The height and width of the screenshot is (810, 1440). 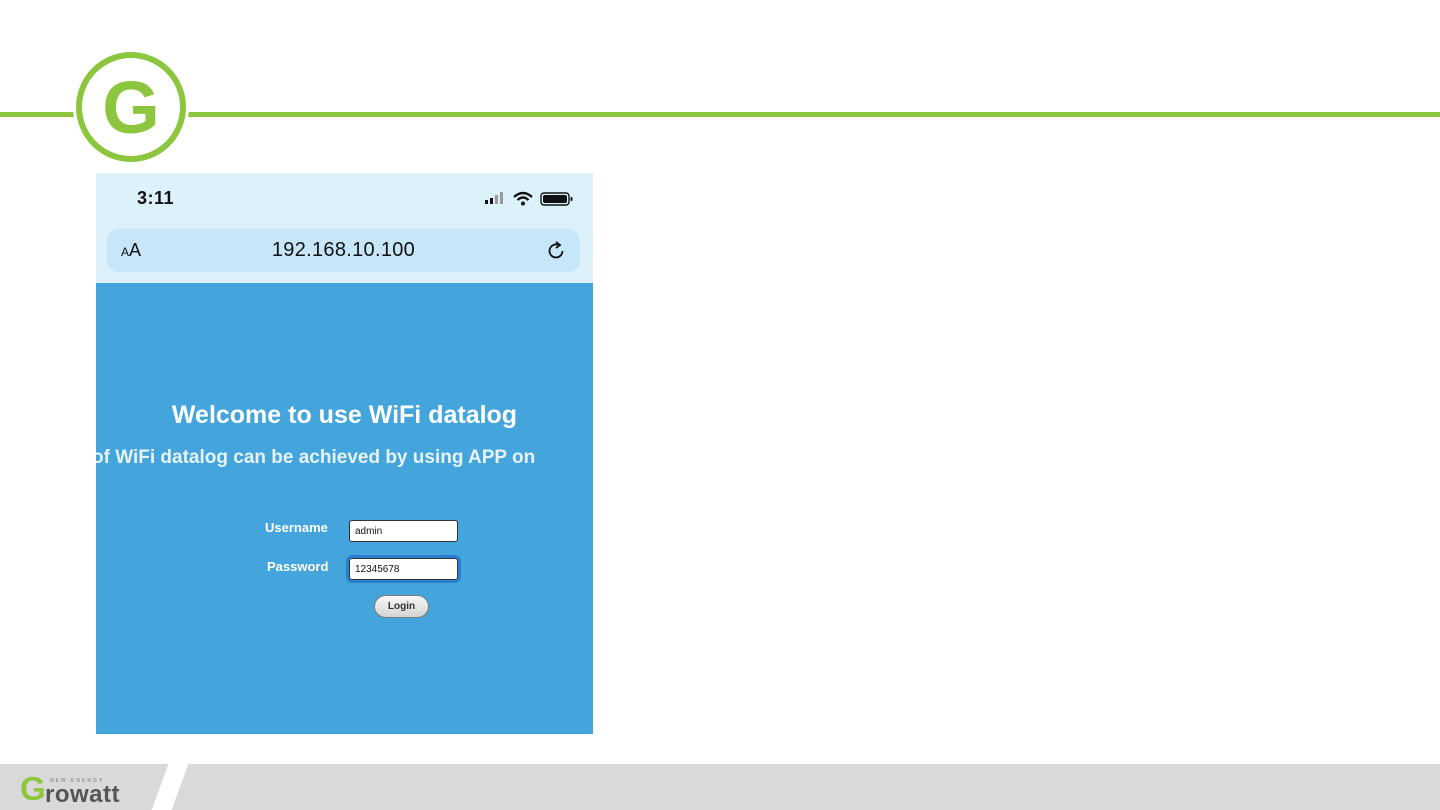 I want to click on address-bar: AA 192.168.10.100, so click(x=343, y=250).